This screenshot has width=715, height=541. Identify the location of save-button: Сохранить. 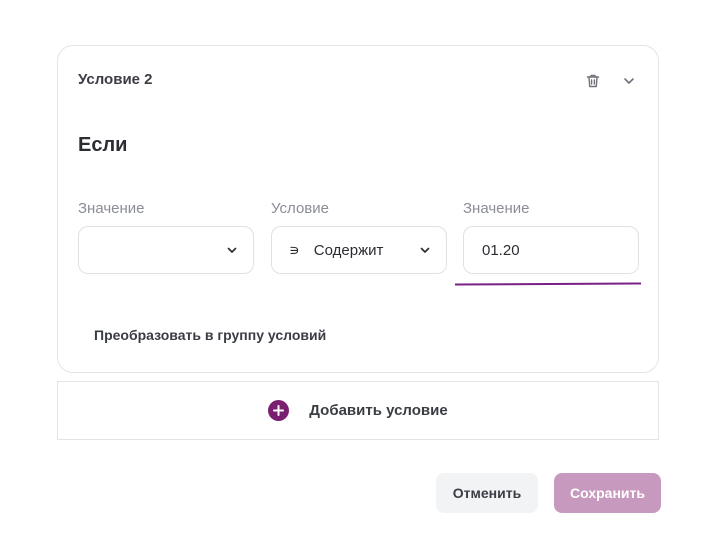
(607, 493).